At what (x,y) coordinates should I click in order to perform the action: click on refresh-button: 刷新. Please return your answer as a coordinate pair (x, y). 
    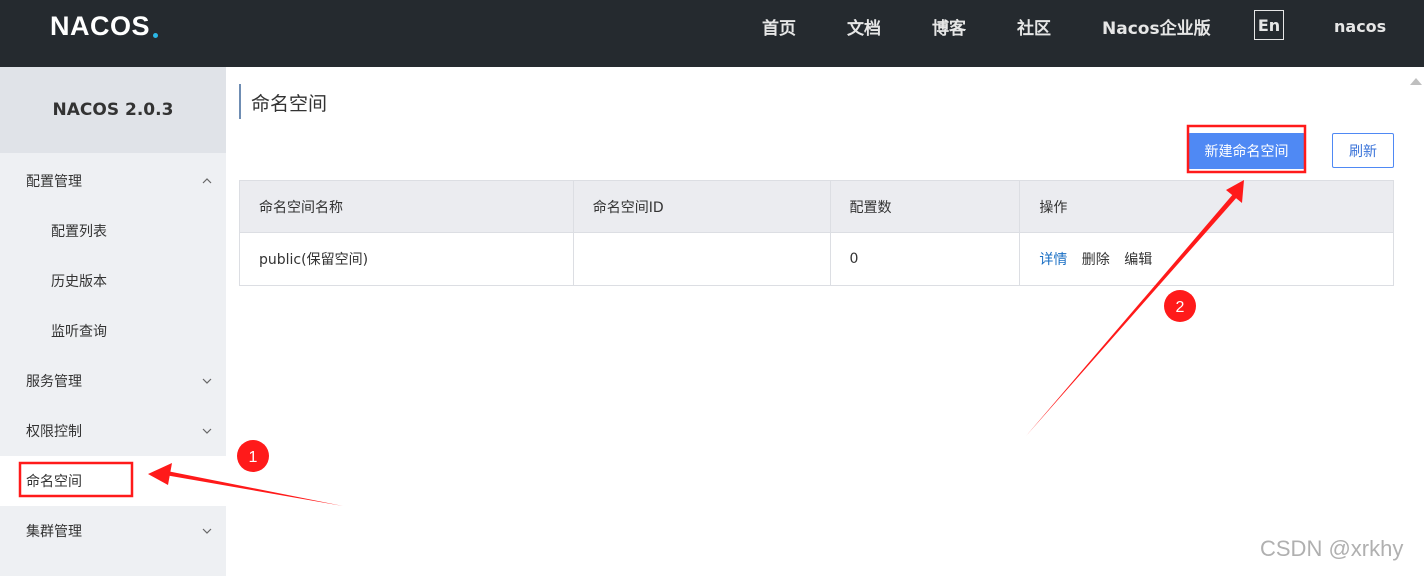
    Looking at the image, I should click on (1363, 150).